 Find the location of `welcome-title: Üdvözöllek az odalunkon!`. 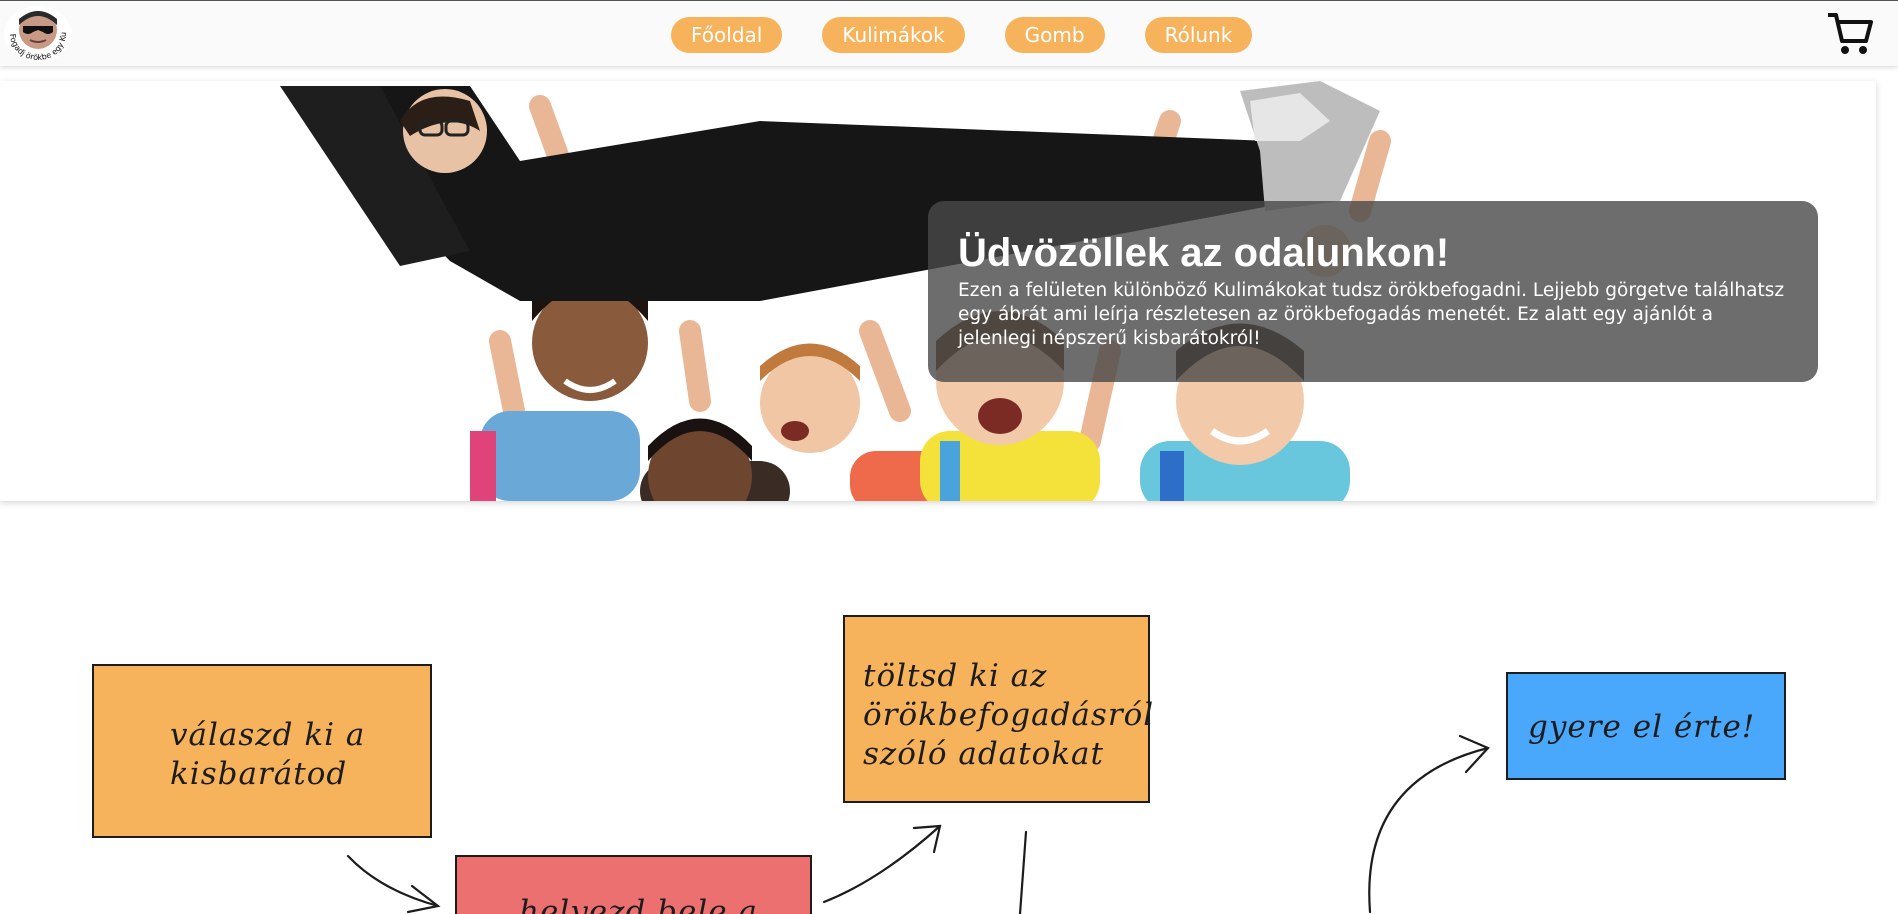

welcome-title: Üdvözöllek az odalunkon! is located at coordinates (1204, 253).